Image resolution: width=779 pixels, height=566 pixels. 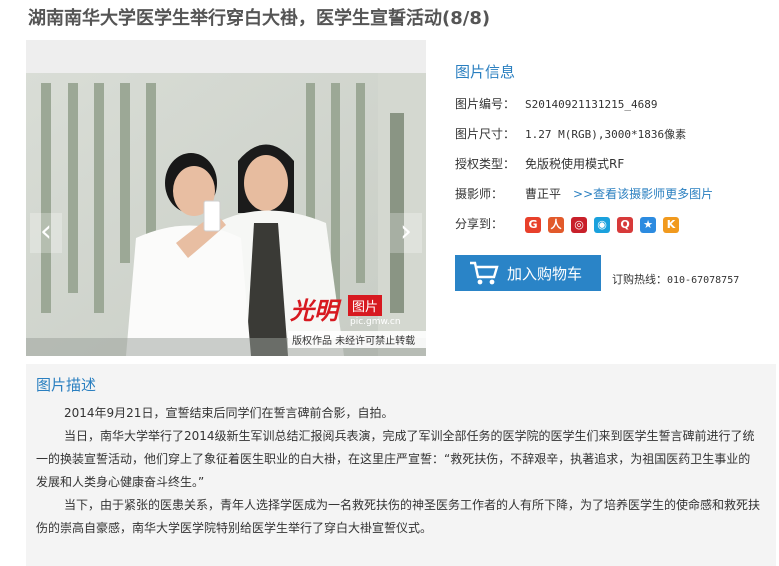 I want to click on page-title: 湖南南华大学医学生举行穿白大褂，医学生宣誓活动(8/8), so click(x=259, y=18).